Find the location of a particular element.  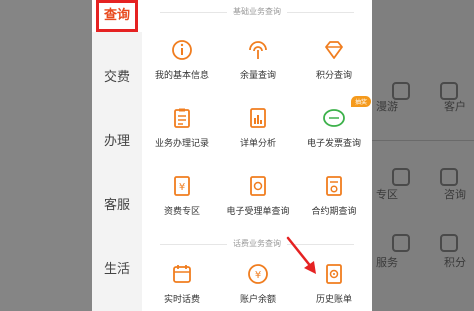

grid-item-detail-analysis: 详单分析 is located at coordinates (258, 127).